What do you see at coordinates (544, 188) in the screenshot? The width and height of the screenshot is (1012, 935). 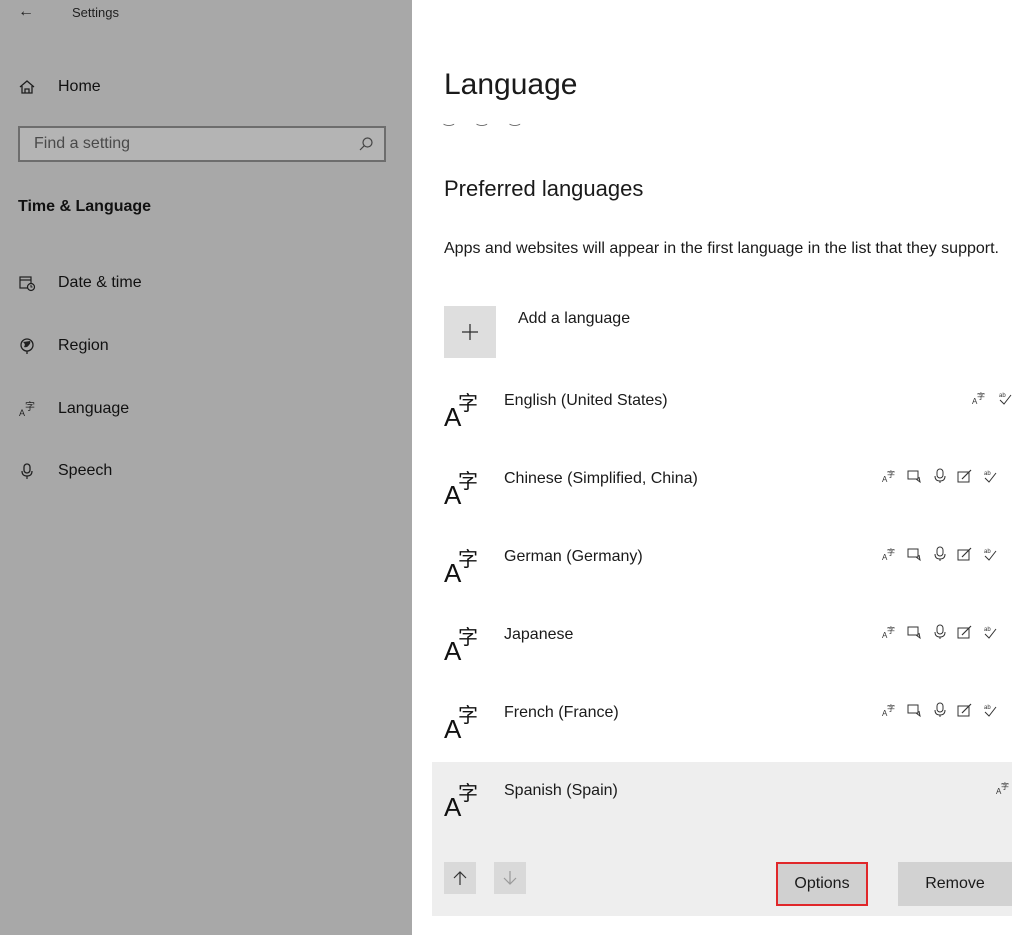 I see `section-heading: Preferred languages` at bounding box center [544, 188].